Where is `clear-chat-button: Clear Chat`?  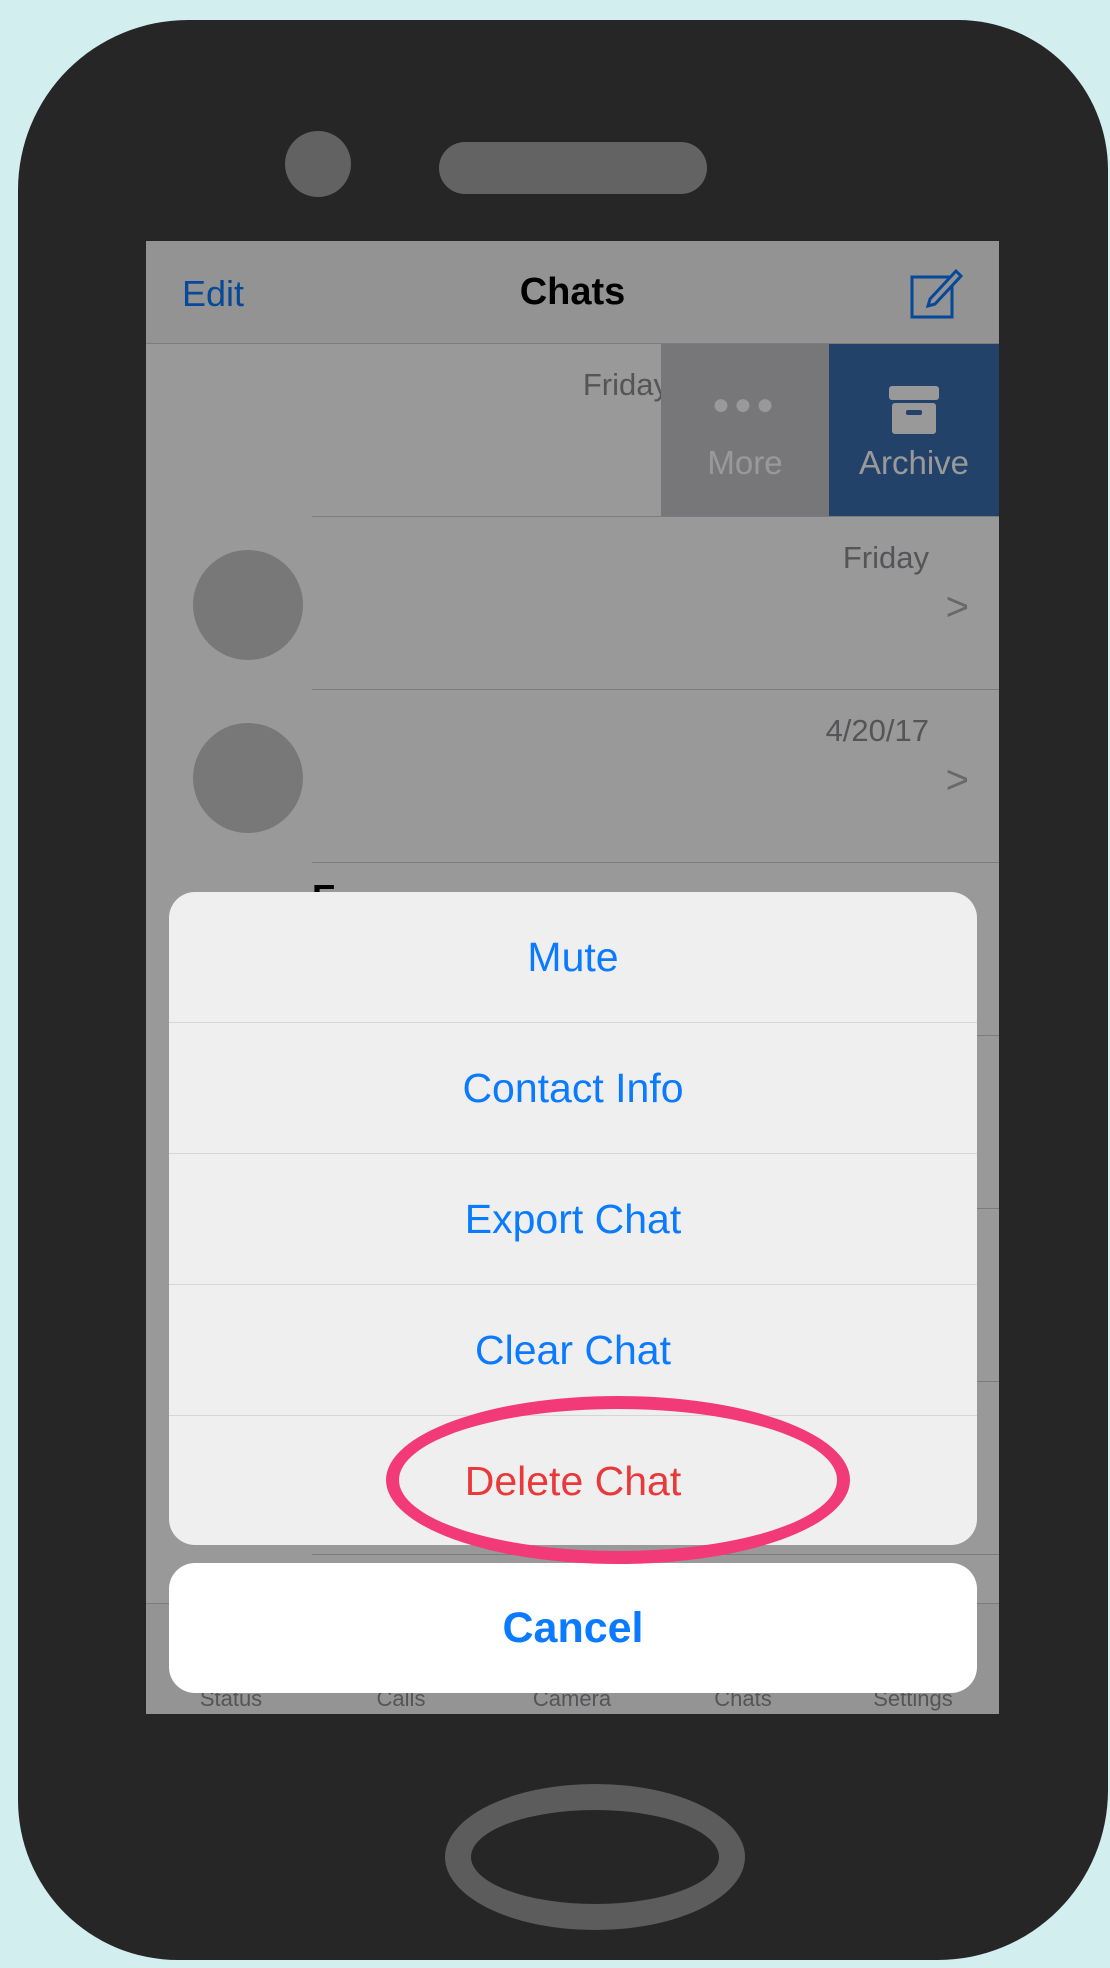 clear-chat-button: Clear Chat is located at coordinates (573, 1350).